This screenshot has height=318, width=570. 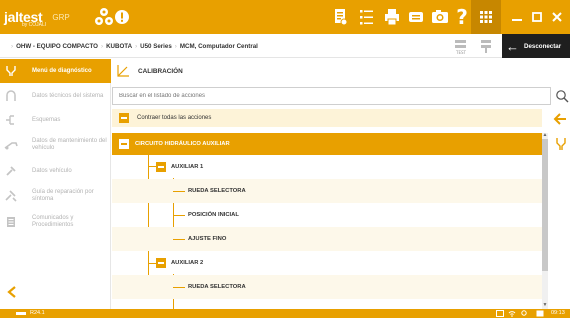 What do you see at coordinates (104, 16) in the screenshot?
I see `grp-logo-icon` at bounding box center [104, 16].